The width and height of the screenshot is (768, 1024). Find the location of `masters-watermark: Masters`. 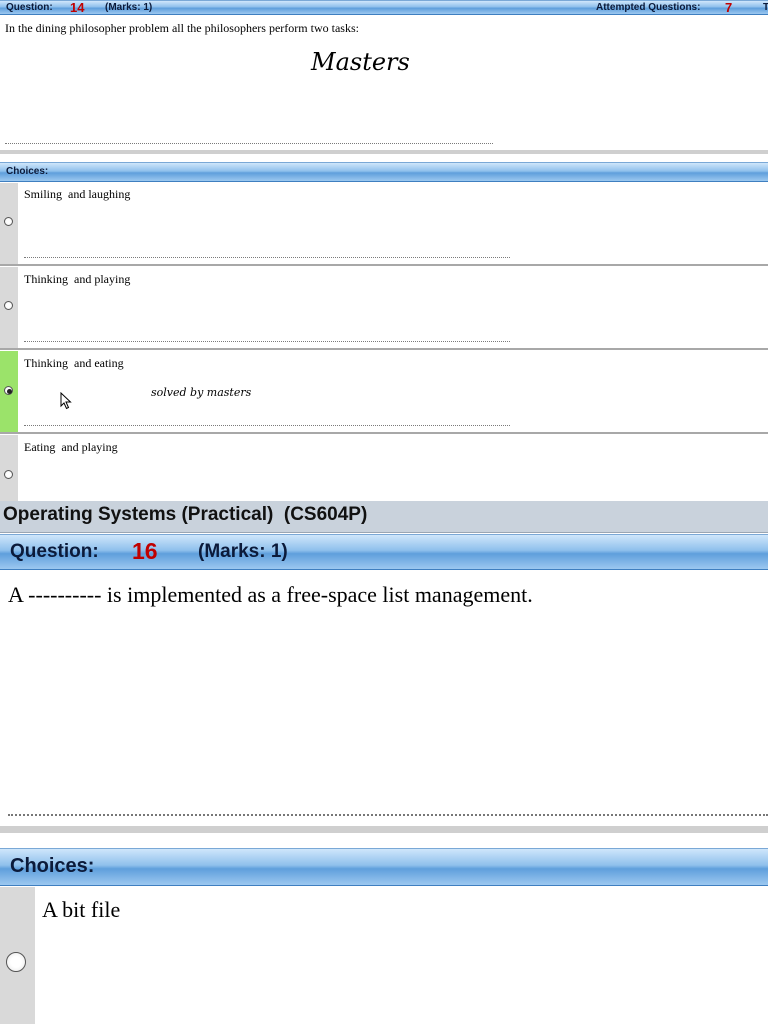

masters-watermark: Masters is located at coordinates (360, 62).